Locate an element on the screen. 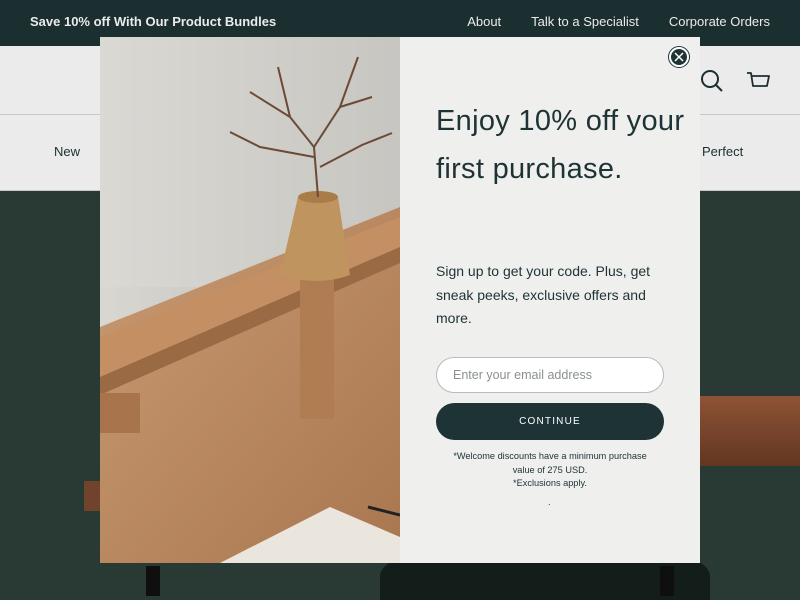 The width and height of the screenshot is (800, 600). disclaimer-exclusions: *Exclusions apply. is located at coordinates (550, 483).